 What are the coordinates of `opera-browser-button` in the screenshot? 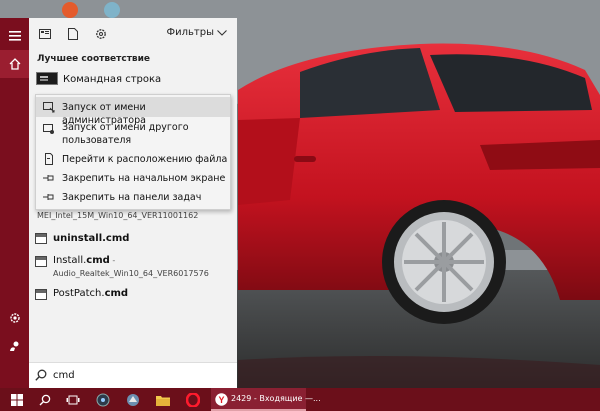 It's located at (192, 399).